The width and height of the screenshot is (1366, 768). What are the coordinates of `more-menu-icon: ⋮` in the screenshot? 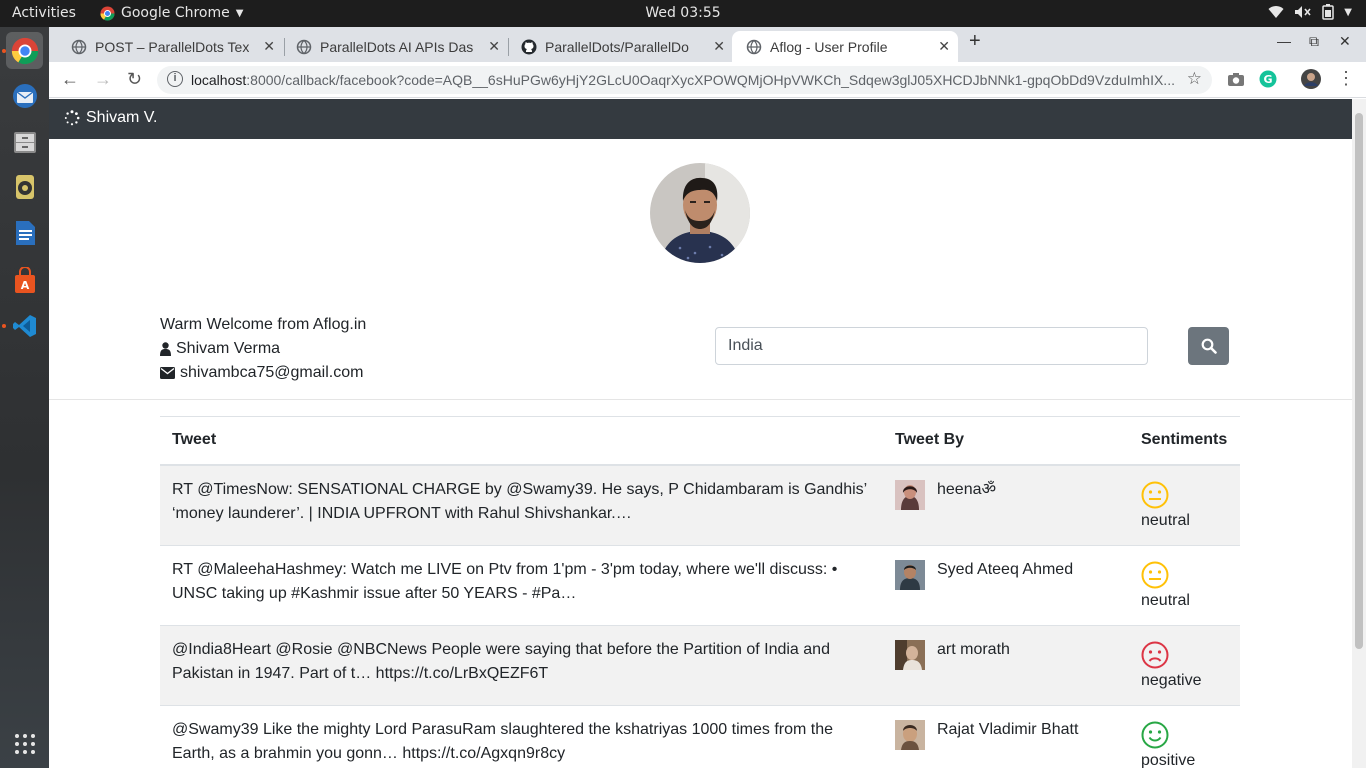 It's located at (1346, 78).